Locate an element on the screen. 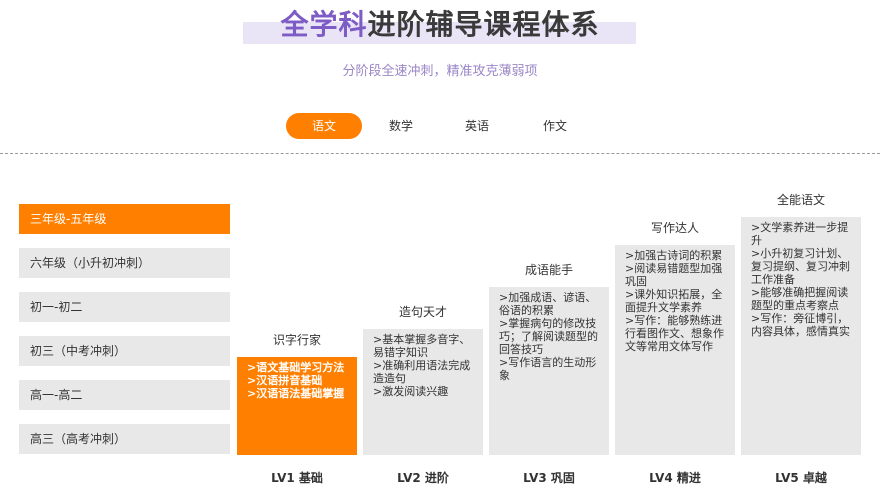 The height and width of the screenshot is (492, 880). tab-composition: 作文 is located at coordinates (555, 126).